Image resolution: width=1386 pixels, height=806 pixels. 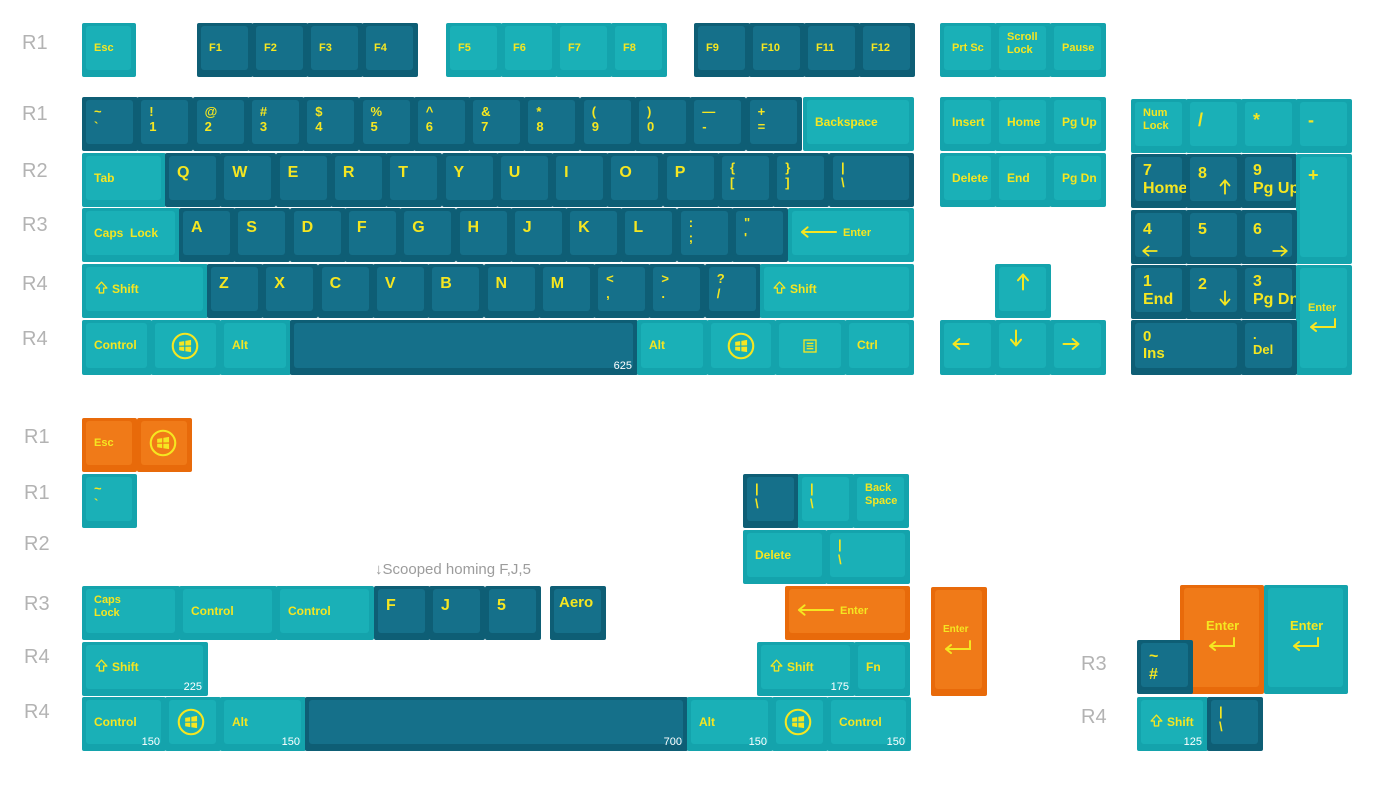 What do you see at coordinates (1159, 181) in the screenshot?
I see `key-7-home: 7 Home` at bounding box center [1159, 181].